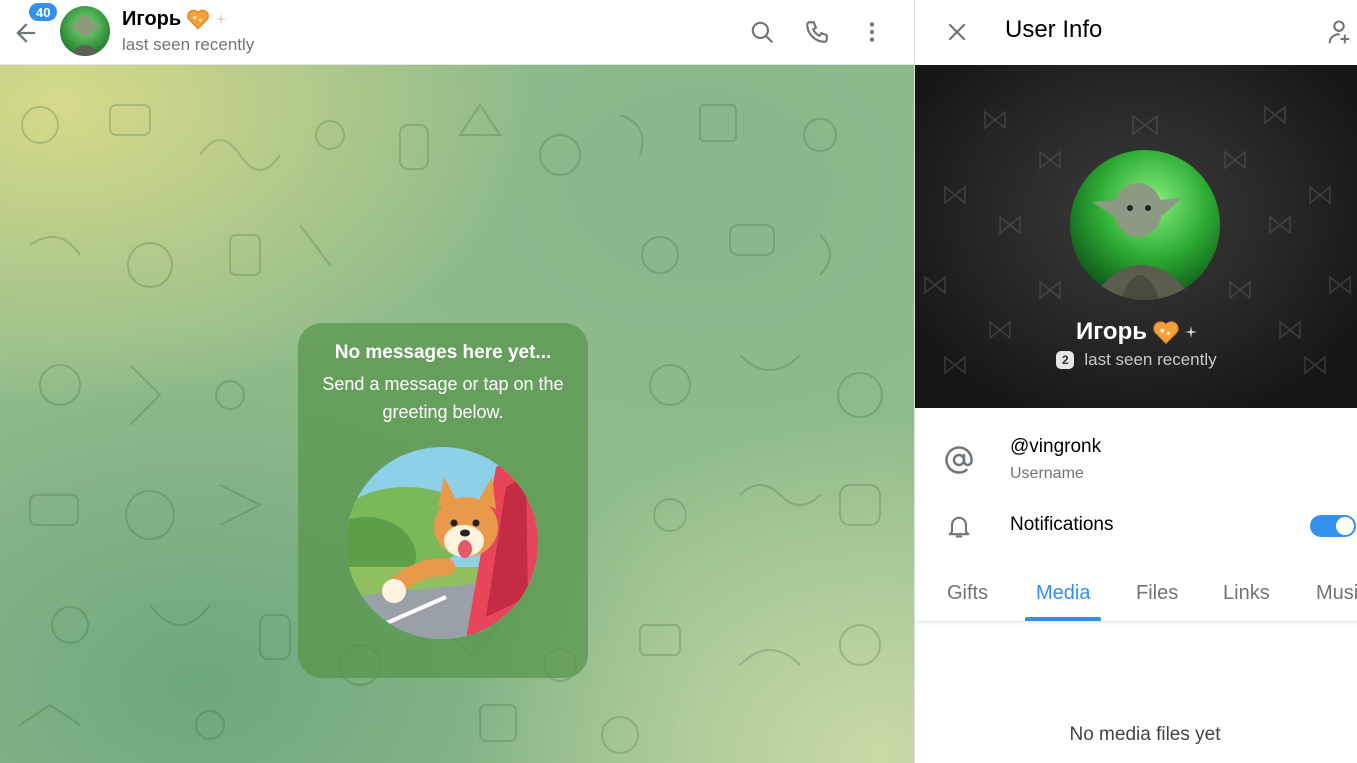 The width and height of the screenshot is (1357, 763). Describe the element at coordinates (1063, 619) in the screenshot. I see `active-tab-indicator` at that location.